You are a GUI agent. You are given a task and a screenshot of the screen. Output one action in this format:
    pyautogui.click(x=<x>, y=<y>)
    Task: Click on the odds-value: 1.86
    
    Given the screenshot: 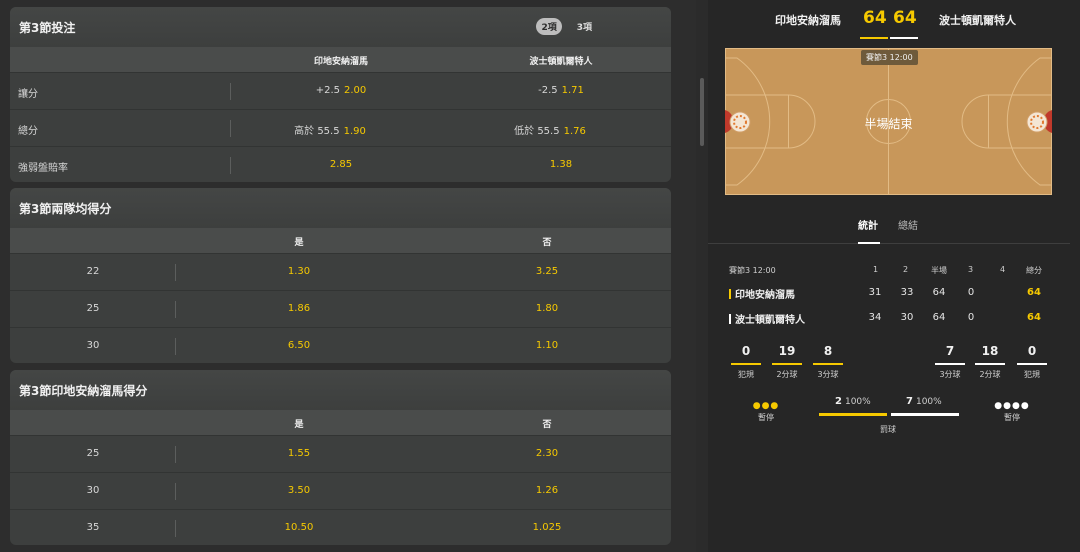 What is the action you would take?
    pyautogui.click(x=299, y=308)
    